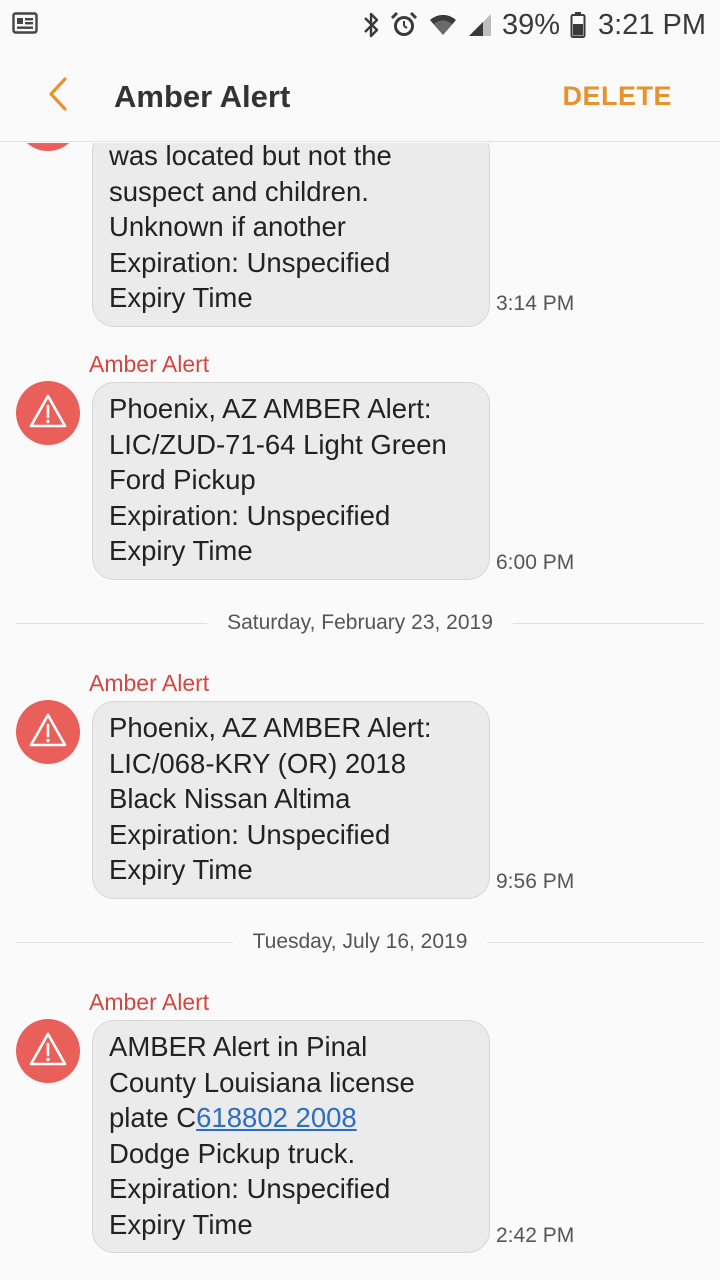  I want to click on chevron-left-icon, so click(58, 96).